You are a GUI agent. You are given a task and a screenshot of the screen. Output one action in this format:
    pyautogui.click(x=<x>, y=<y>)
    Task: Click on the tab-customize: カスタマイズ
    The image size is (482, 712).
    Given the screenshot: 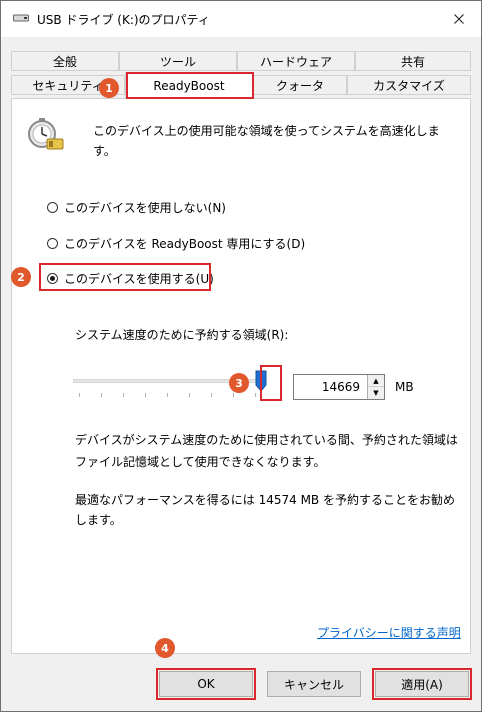 What is the action you would take?
    pyautogui.click(x=409, y=85)
    